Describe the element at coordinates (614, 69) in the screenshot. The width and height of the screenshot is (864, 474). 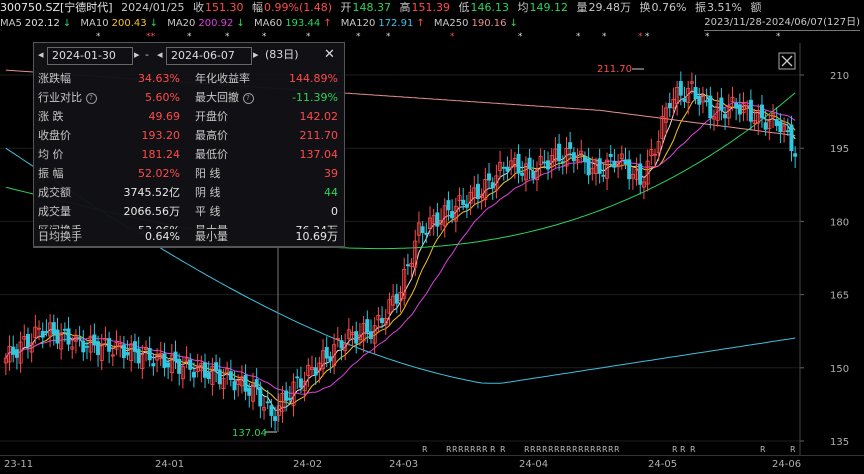
I see `high-price-label: 211.70` at that location.